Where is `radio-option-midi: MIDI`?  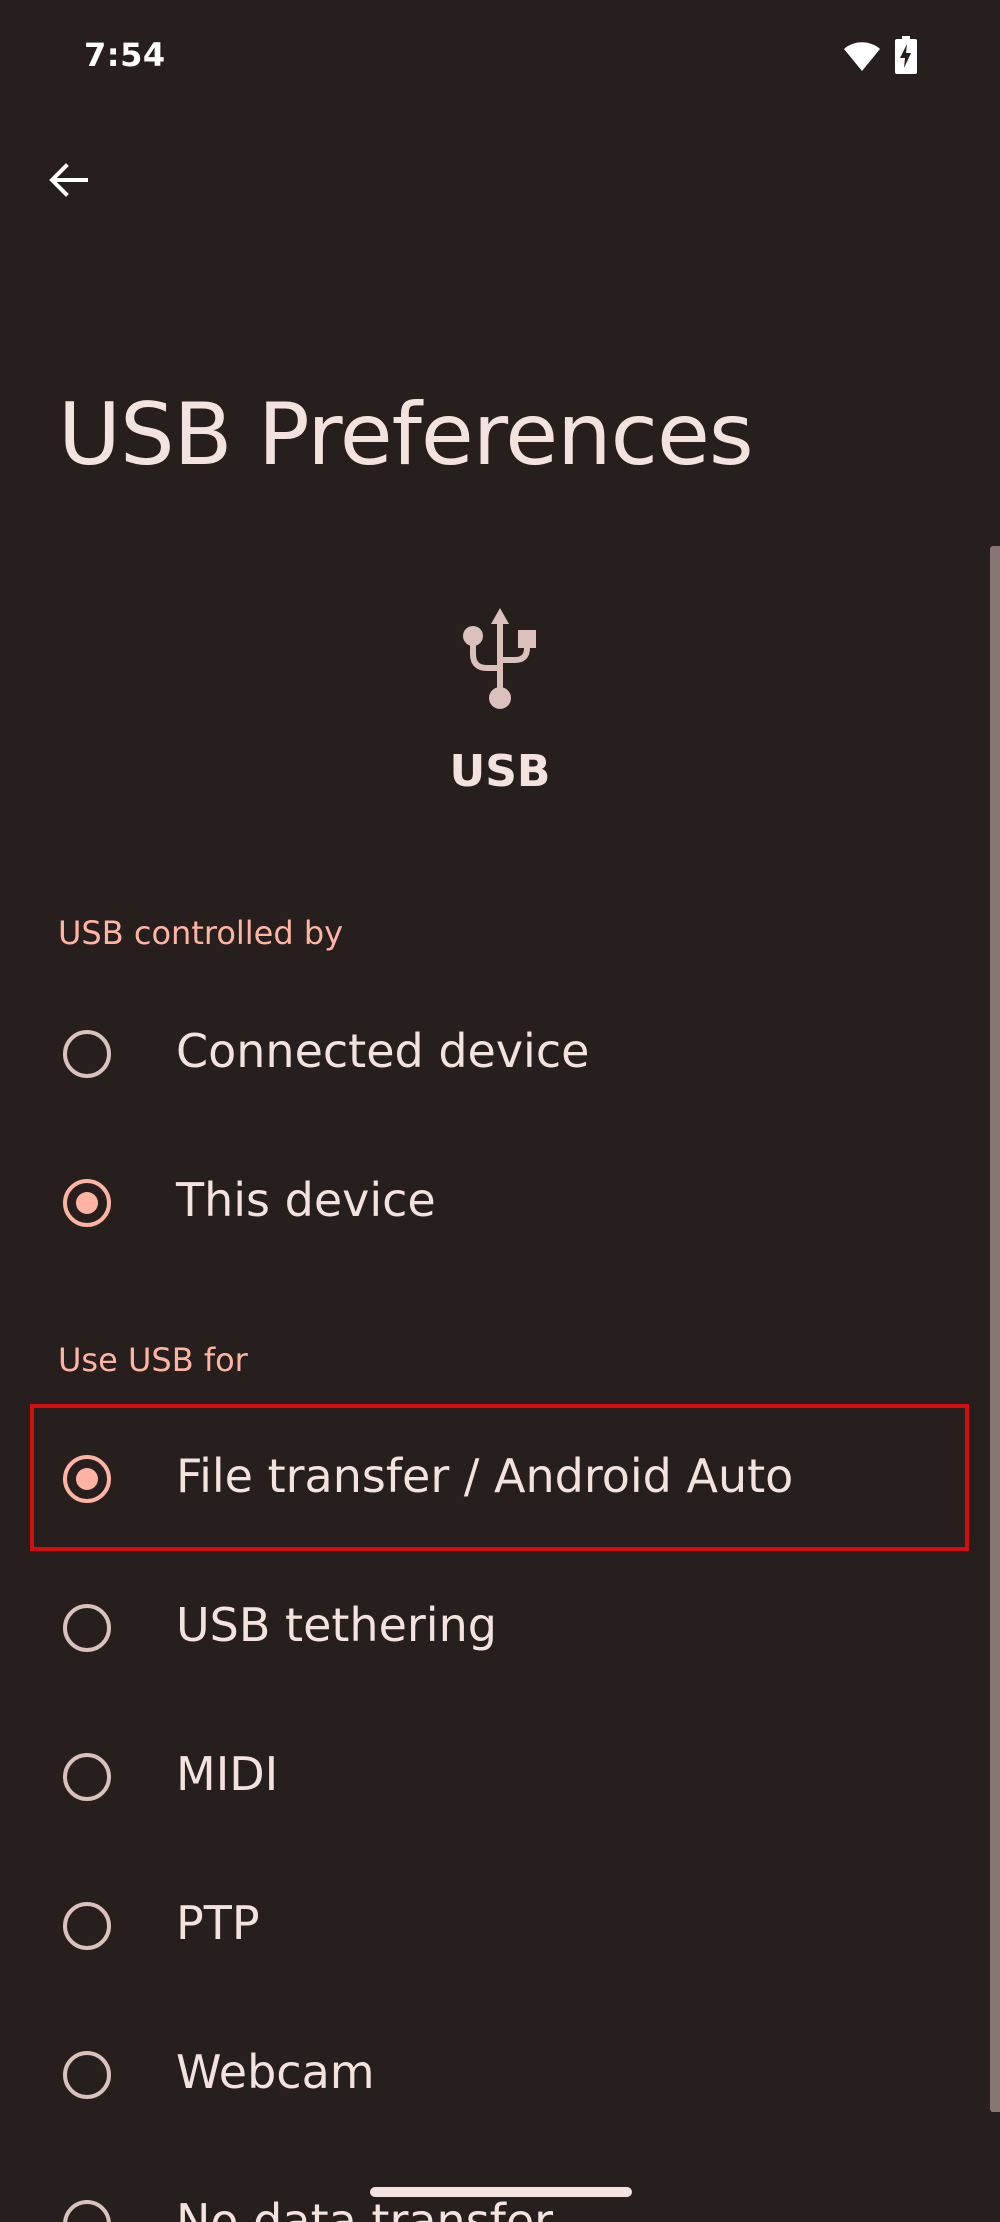 radio-option-midi: MIDI is located at coordinates (490, 1776).